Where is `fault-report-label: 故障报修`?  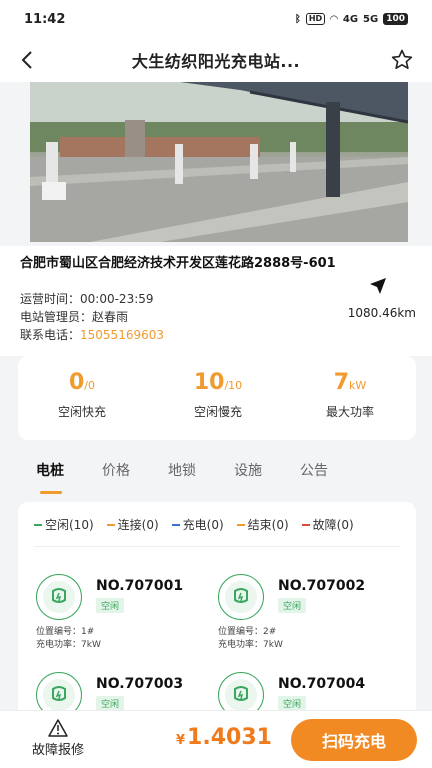
fault-report-label: 故障报修 is located at coordinates (57, 750).